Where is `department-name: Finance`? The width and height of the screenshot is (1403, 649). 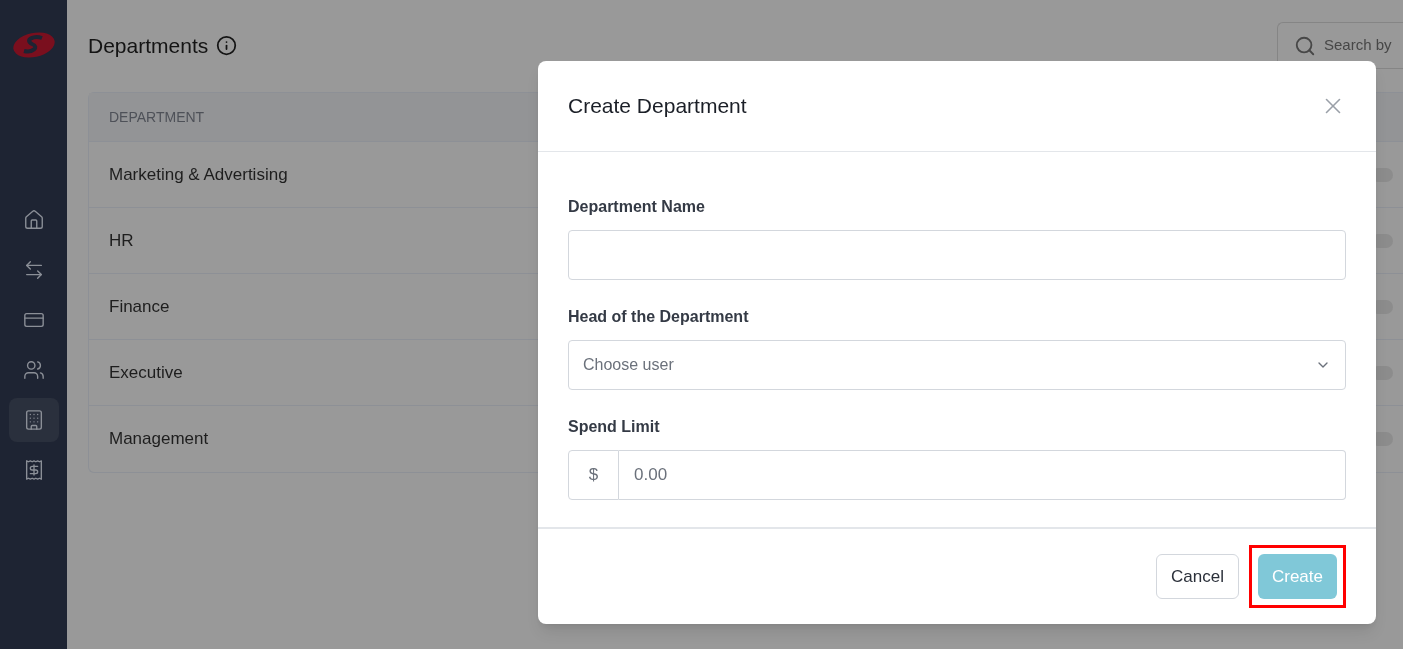
department-name: Finance is located at coordinates (139, 306).